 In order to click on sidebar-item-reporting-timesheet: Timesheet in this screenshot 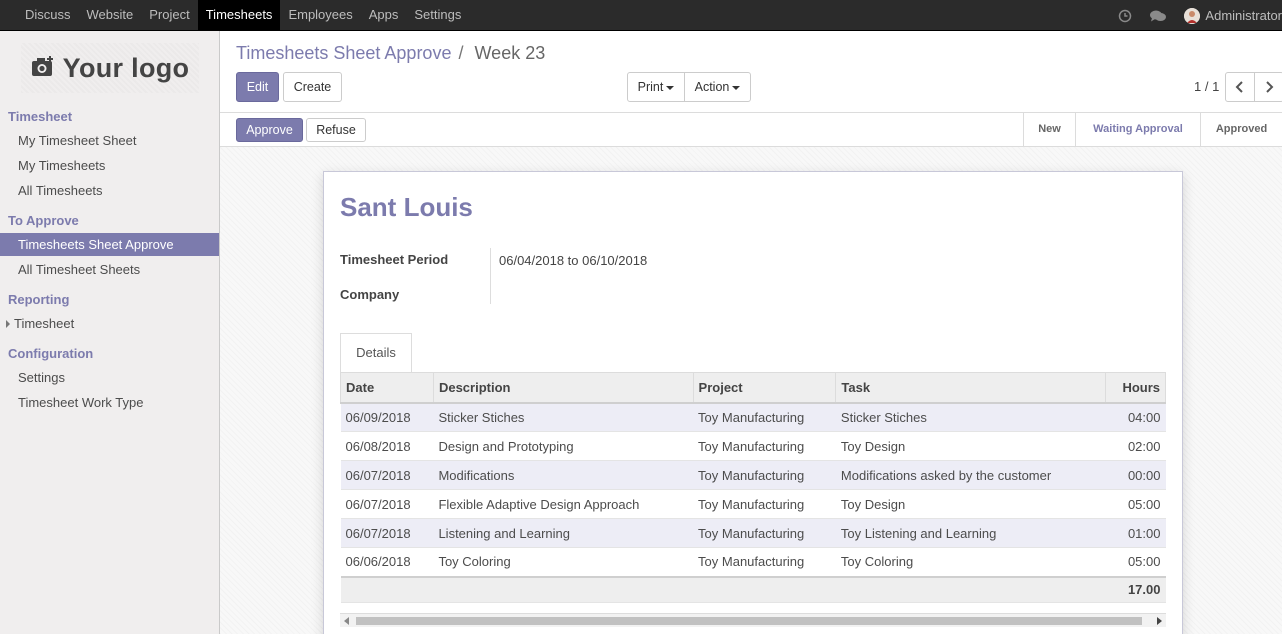, I will do `click(109, 323)`.